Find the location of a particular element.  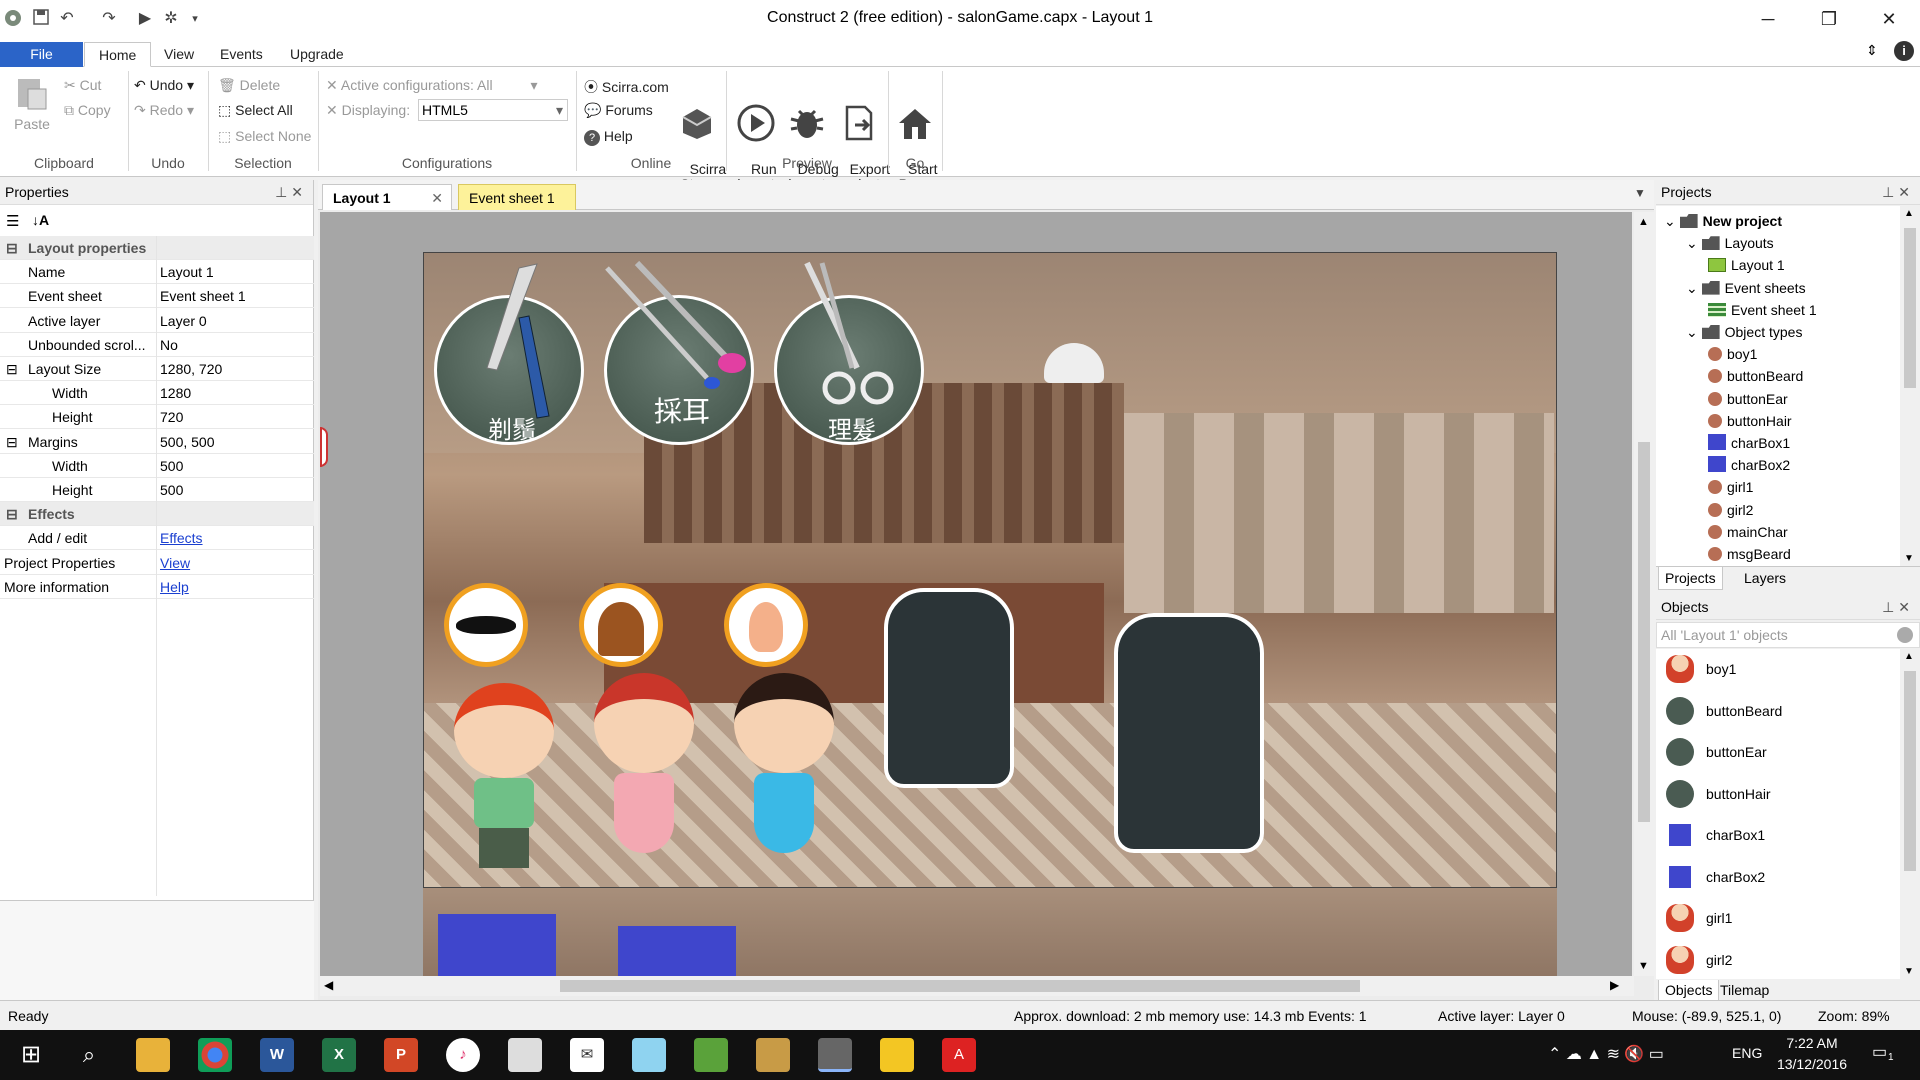

project-tree-item: boy1 is located at coordinates (1732, 354).